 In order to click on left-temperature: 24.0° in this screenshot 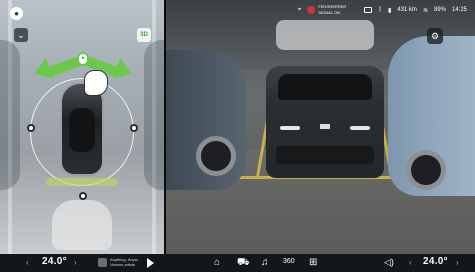, I will do `click(54, 261)`.